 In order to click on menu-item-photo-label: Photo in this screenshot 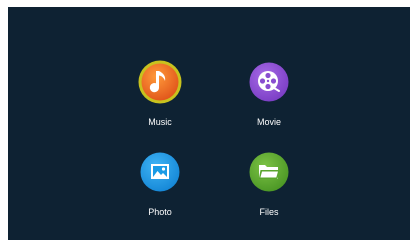, I will do `click(160, 212)`.